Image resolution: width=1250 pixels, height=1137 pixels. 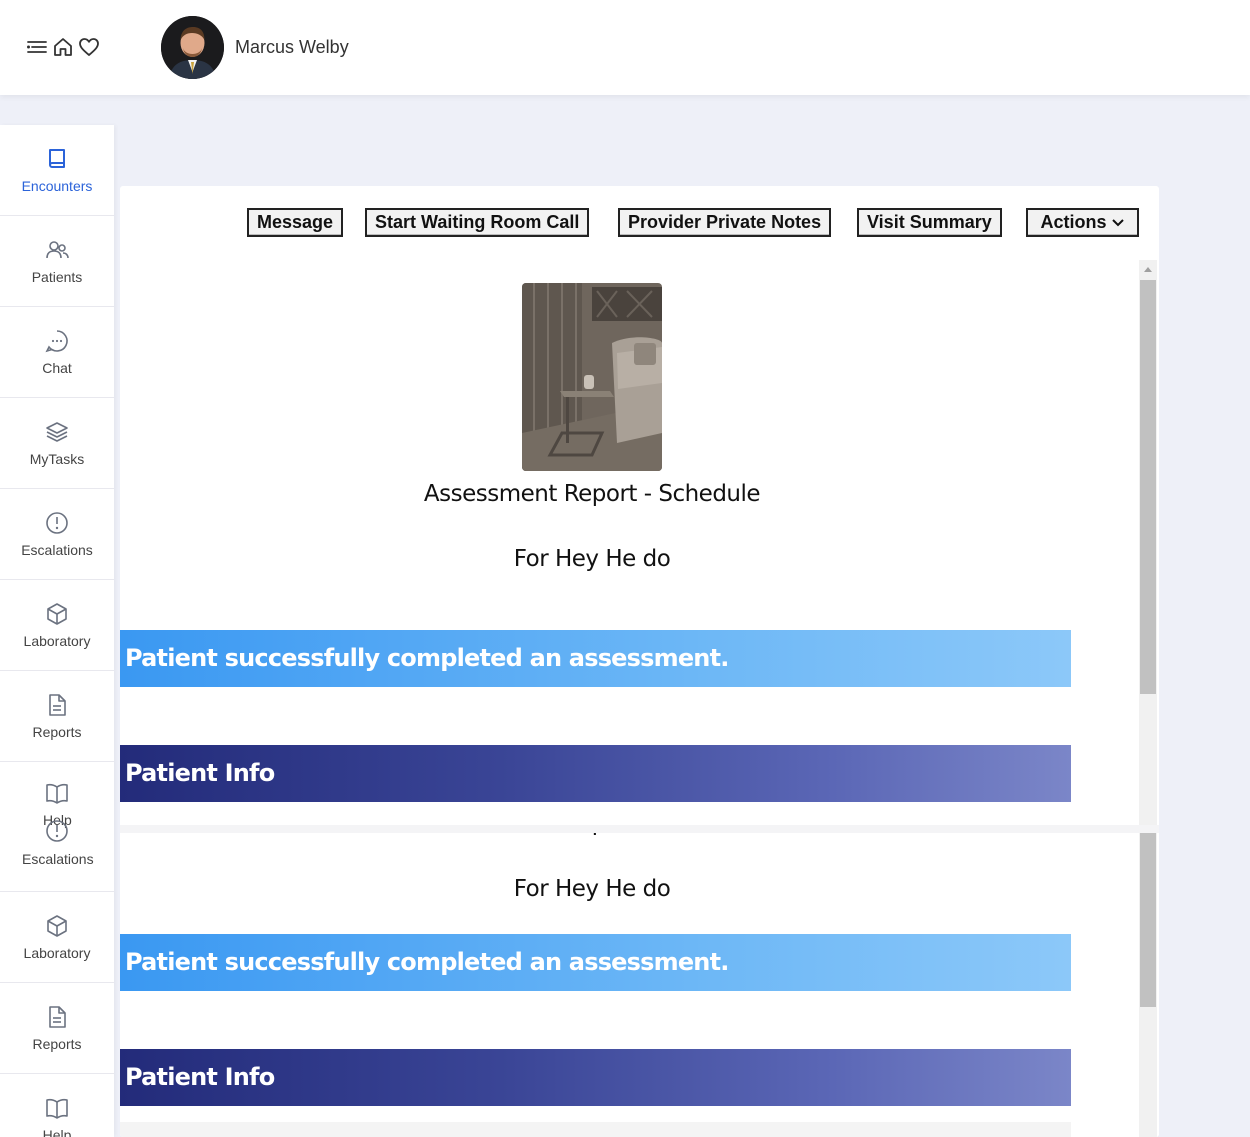 I want to click on top-icon-group, so click(x=63, y=47).